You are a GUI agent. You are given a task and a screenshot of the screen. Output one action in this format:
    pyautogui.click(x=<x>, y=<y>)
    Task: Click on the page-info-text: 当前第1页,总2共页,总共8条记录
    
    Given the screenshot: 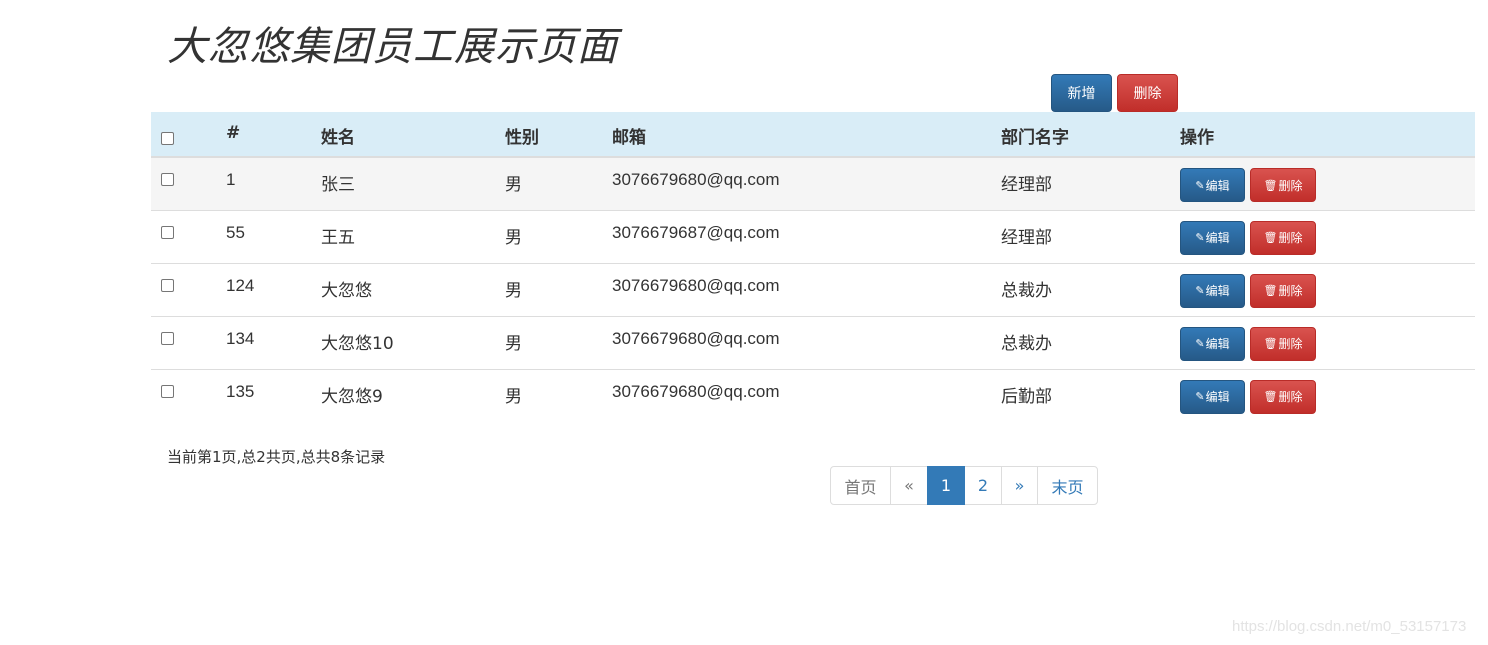 What is the action you would take?
    pyautogui.click(x=276, y=457)
    